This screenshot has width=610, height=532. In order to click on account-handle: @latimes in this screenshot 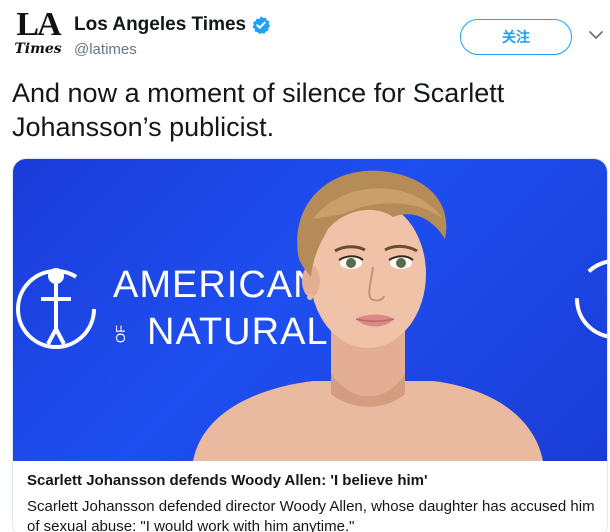, I will do `click(105, 49)`.